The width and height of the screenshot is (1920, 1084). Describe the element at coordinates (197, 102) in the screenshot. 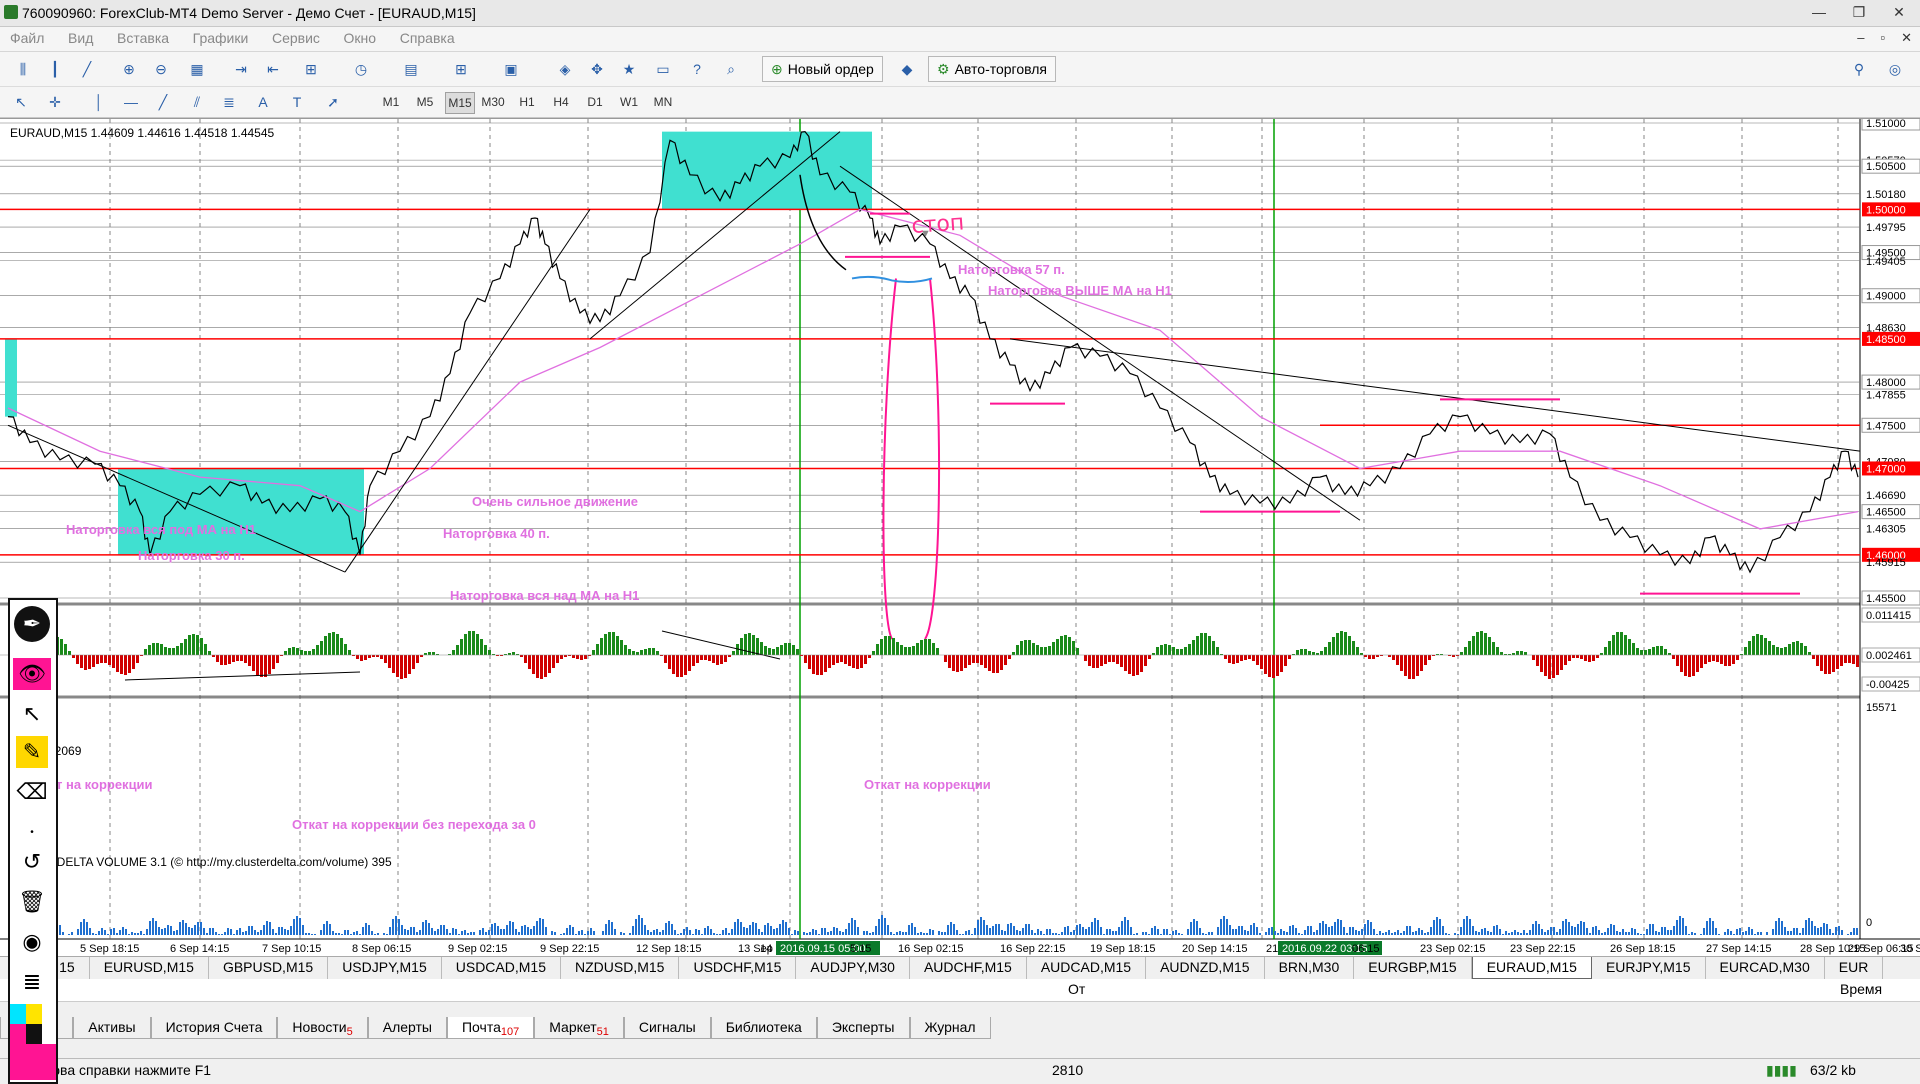

I see `channel-icon: ⫽` at that location.